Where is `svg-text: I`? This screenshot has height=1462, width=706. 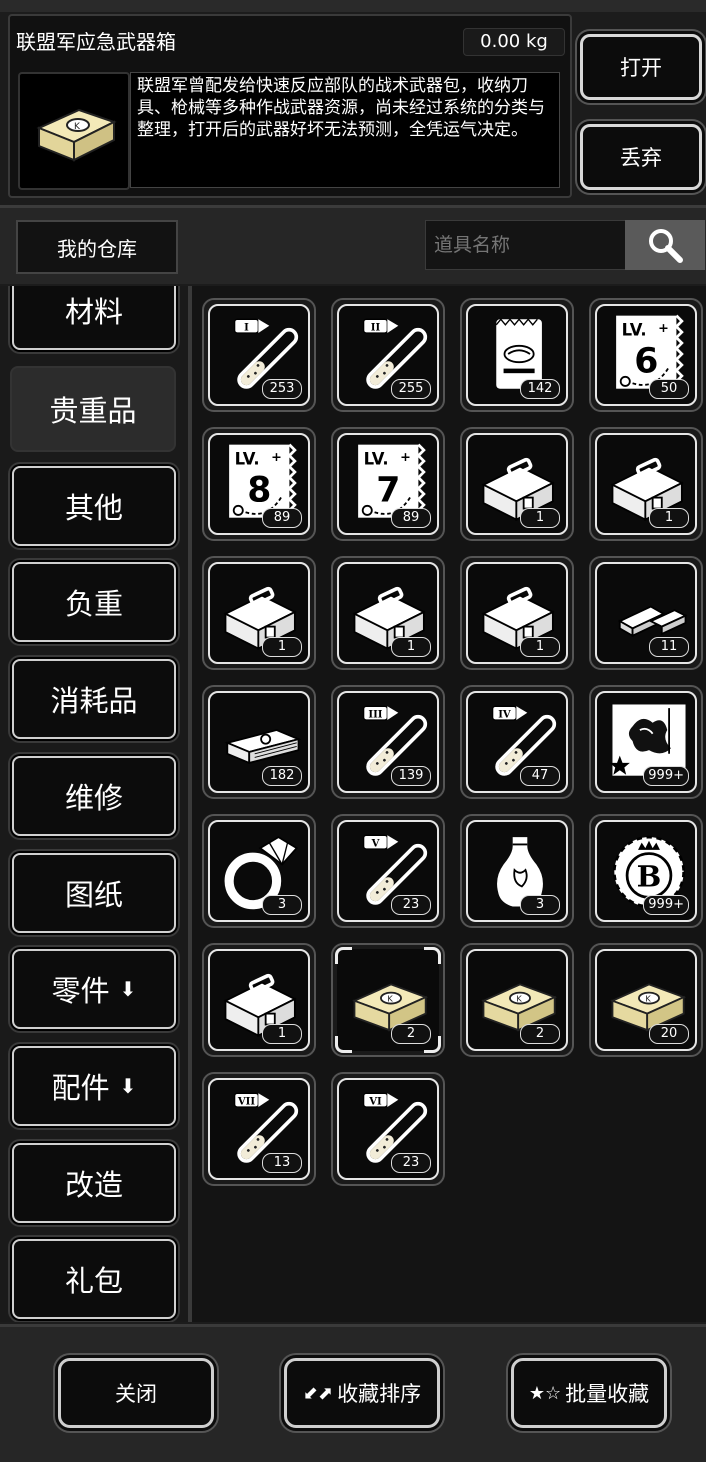 svg-text: I is located at coordinates (246, 327).